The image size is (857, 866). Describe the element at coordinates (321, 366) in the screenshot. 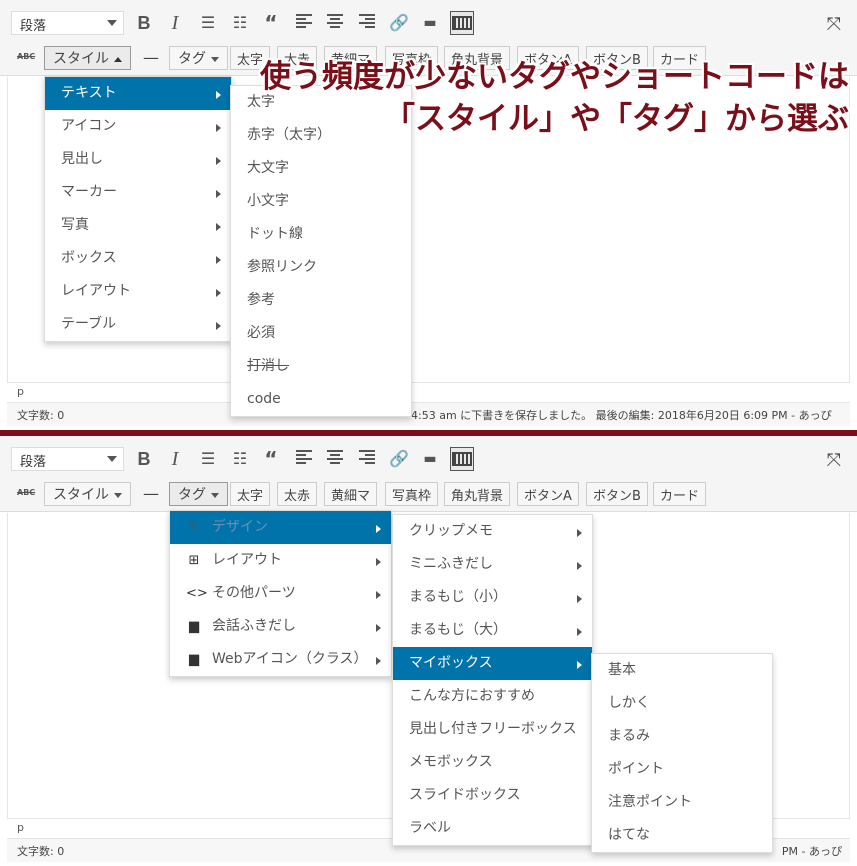

I see `text-submenu-item: 打消し` at that location.